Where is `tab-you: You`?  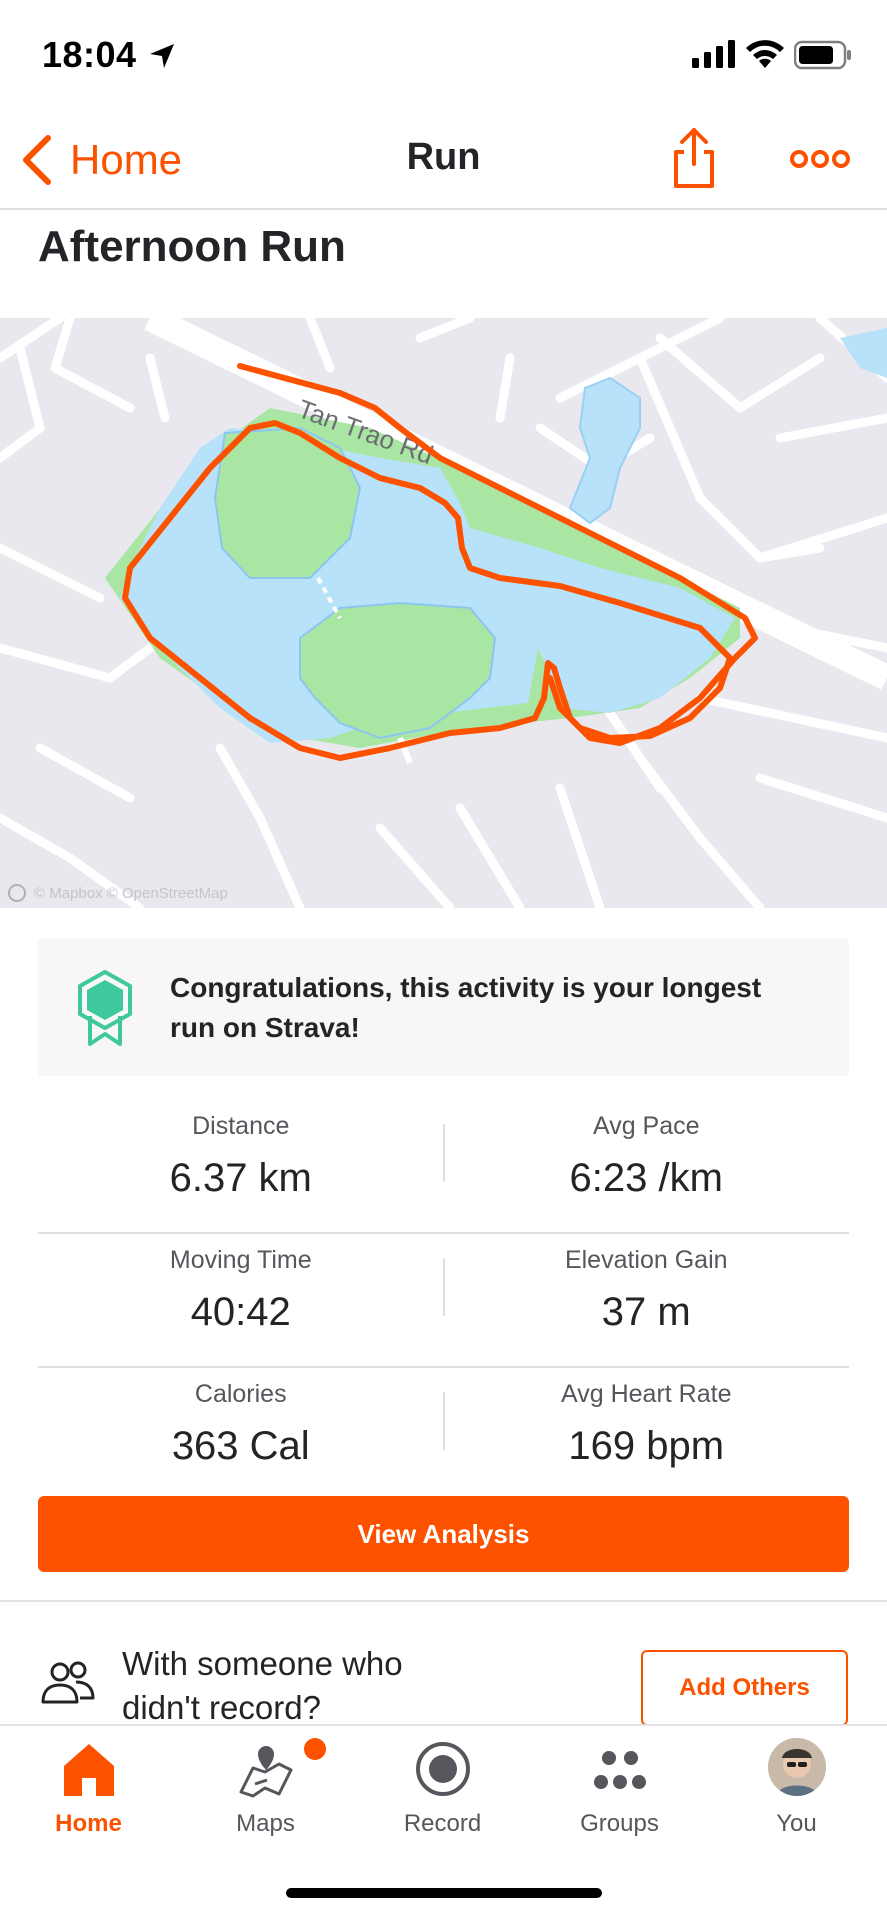
tab-you: You is located at coordinates (796, 1791).